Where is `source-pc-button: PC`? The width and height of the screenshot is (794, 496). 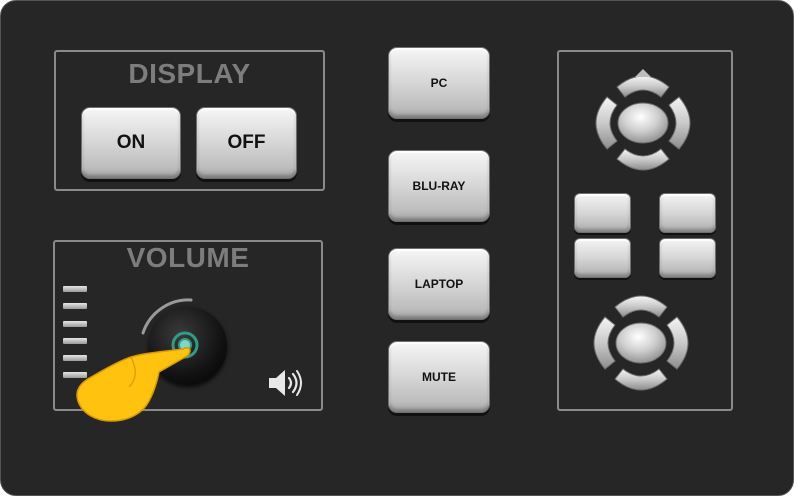 source-pc-button: PC is located at coordinates (439, 83).